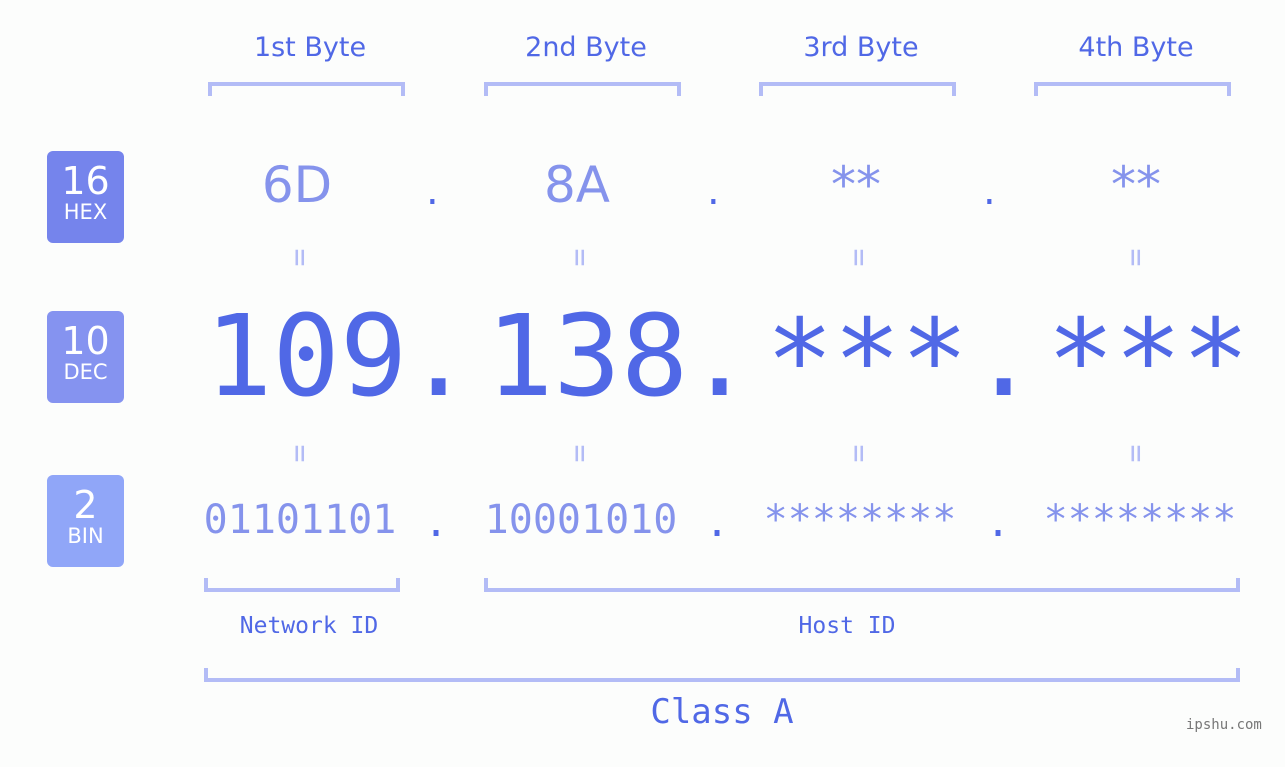 The width and height of the screenshot is (1285, 767). I want to click on network-id-bracket, so click(302, 585).